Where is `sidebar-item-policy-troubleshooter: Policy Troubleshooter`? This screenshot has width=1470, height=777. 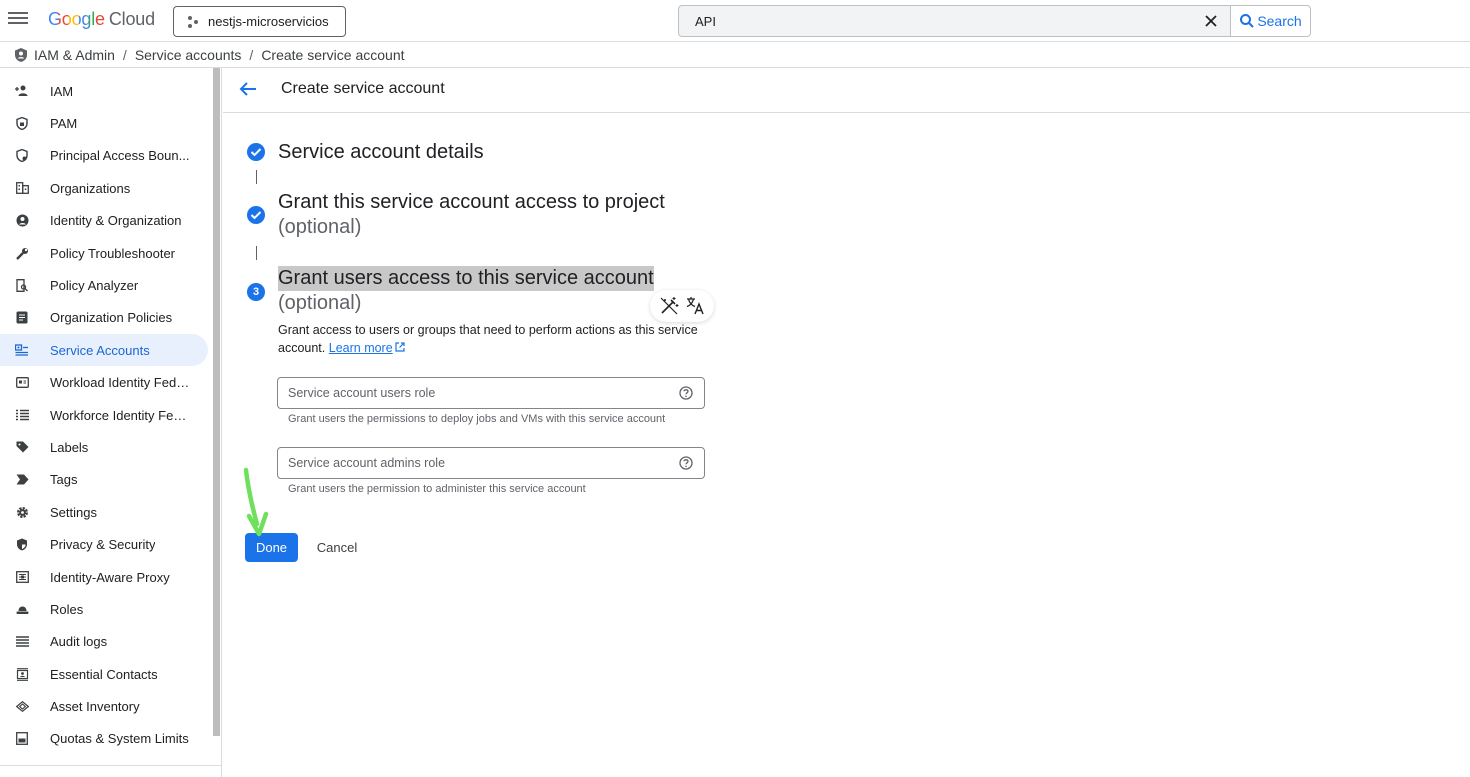 sidebar-item-policy-troubleshooter: Policy Troubleshooter is located at coordinates (104, 253).